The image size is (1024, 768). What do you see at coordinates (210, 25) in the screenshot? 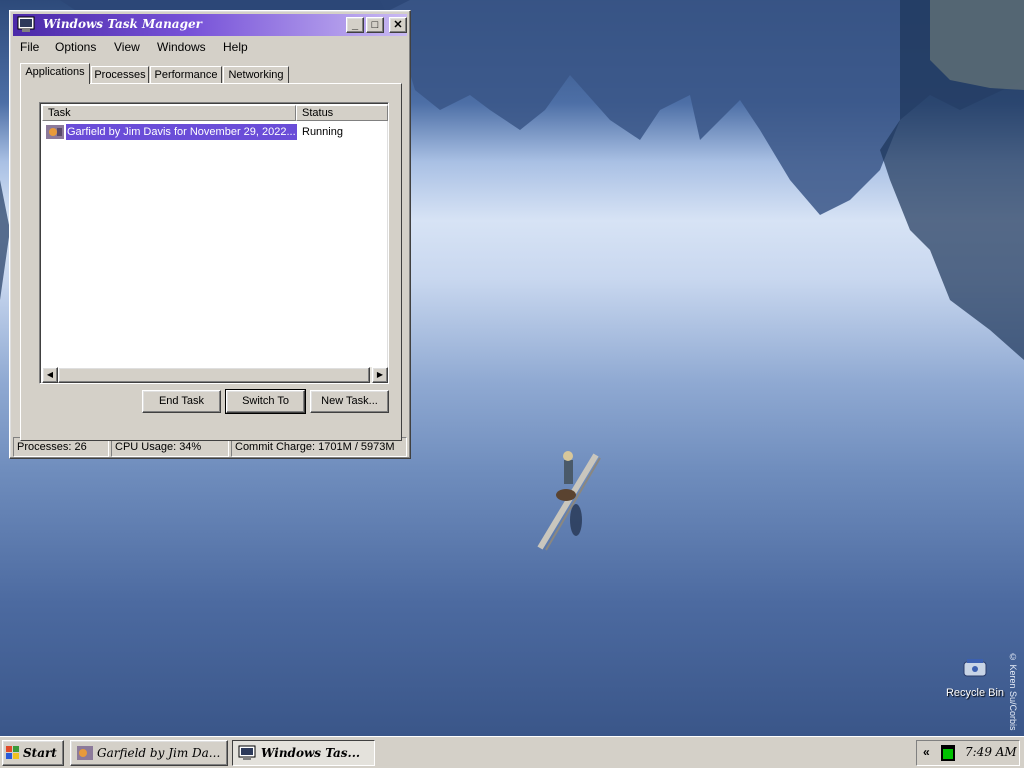
I see `title-bar: Windows Task Manager _ □ ✕` at bounding box center [210, 25].